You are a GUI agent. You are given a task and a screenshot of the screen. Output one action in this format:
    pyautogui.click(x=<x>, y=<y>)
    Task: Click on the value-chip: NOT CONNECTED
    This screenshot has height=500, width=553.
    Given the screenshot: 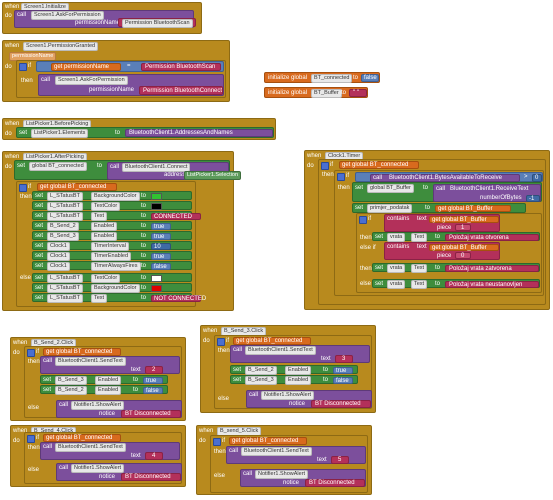 What is the action you would take?
    pyautogui.click(x=178, y=298)
    